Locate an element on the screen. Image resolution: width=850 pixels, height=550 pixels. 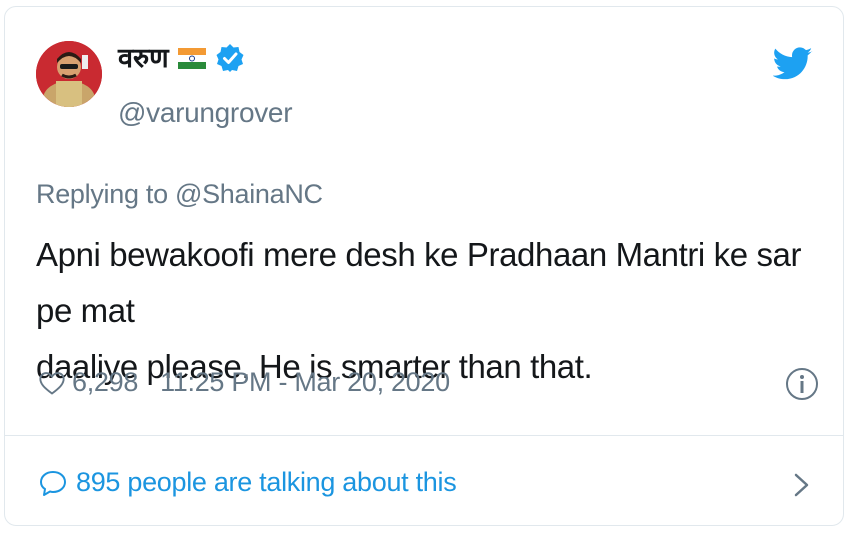
verified-badge-icon is located at coordinates (230, 58).